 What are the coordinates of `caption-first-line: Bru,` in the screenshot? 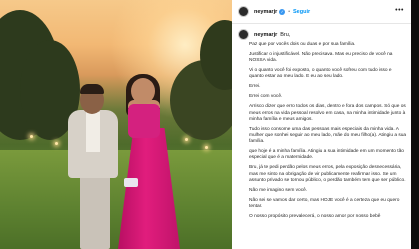 It's located at (285, 34).